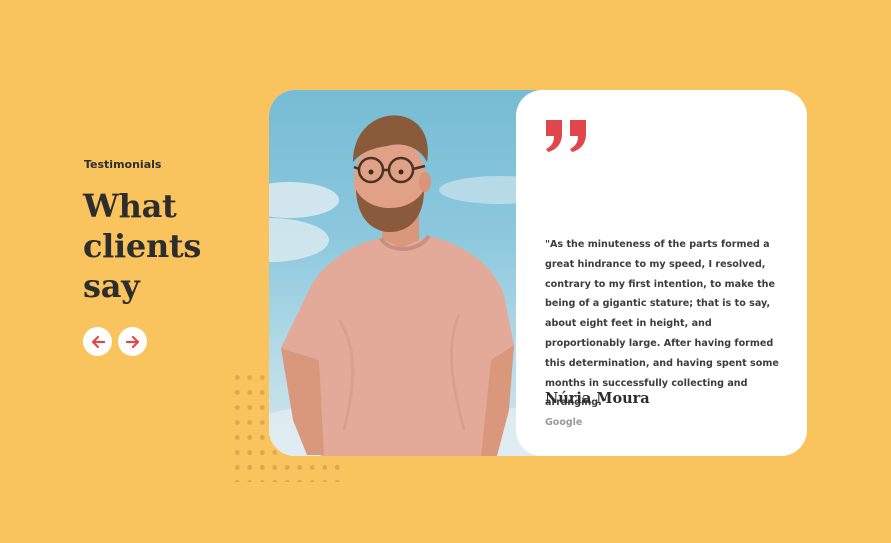  I want to click on carousel-nav, so click(115, 341).